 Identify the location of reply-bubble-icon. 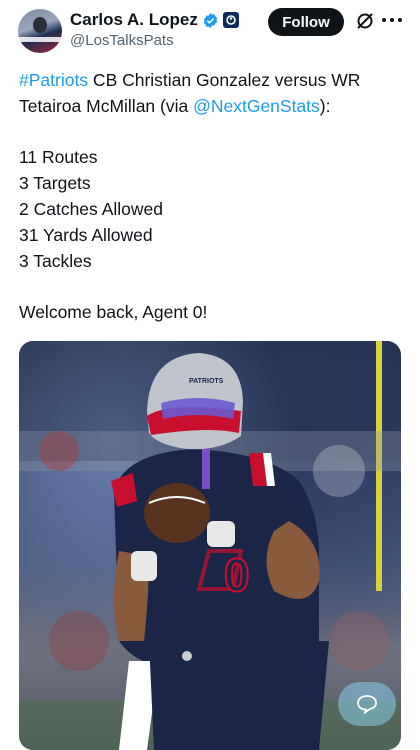
(367, 704).